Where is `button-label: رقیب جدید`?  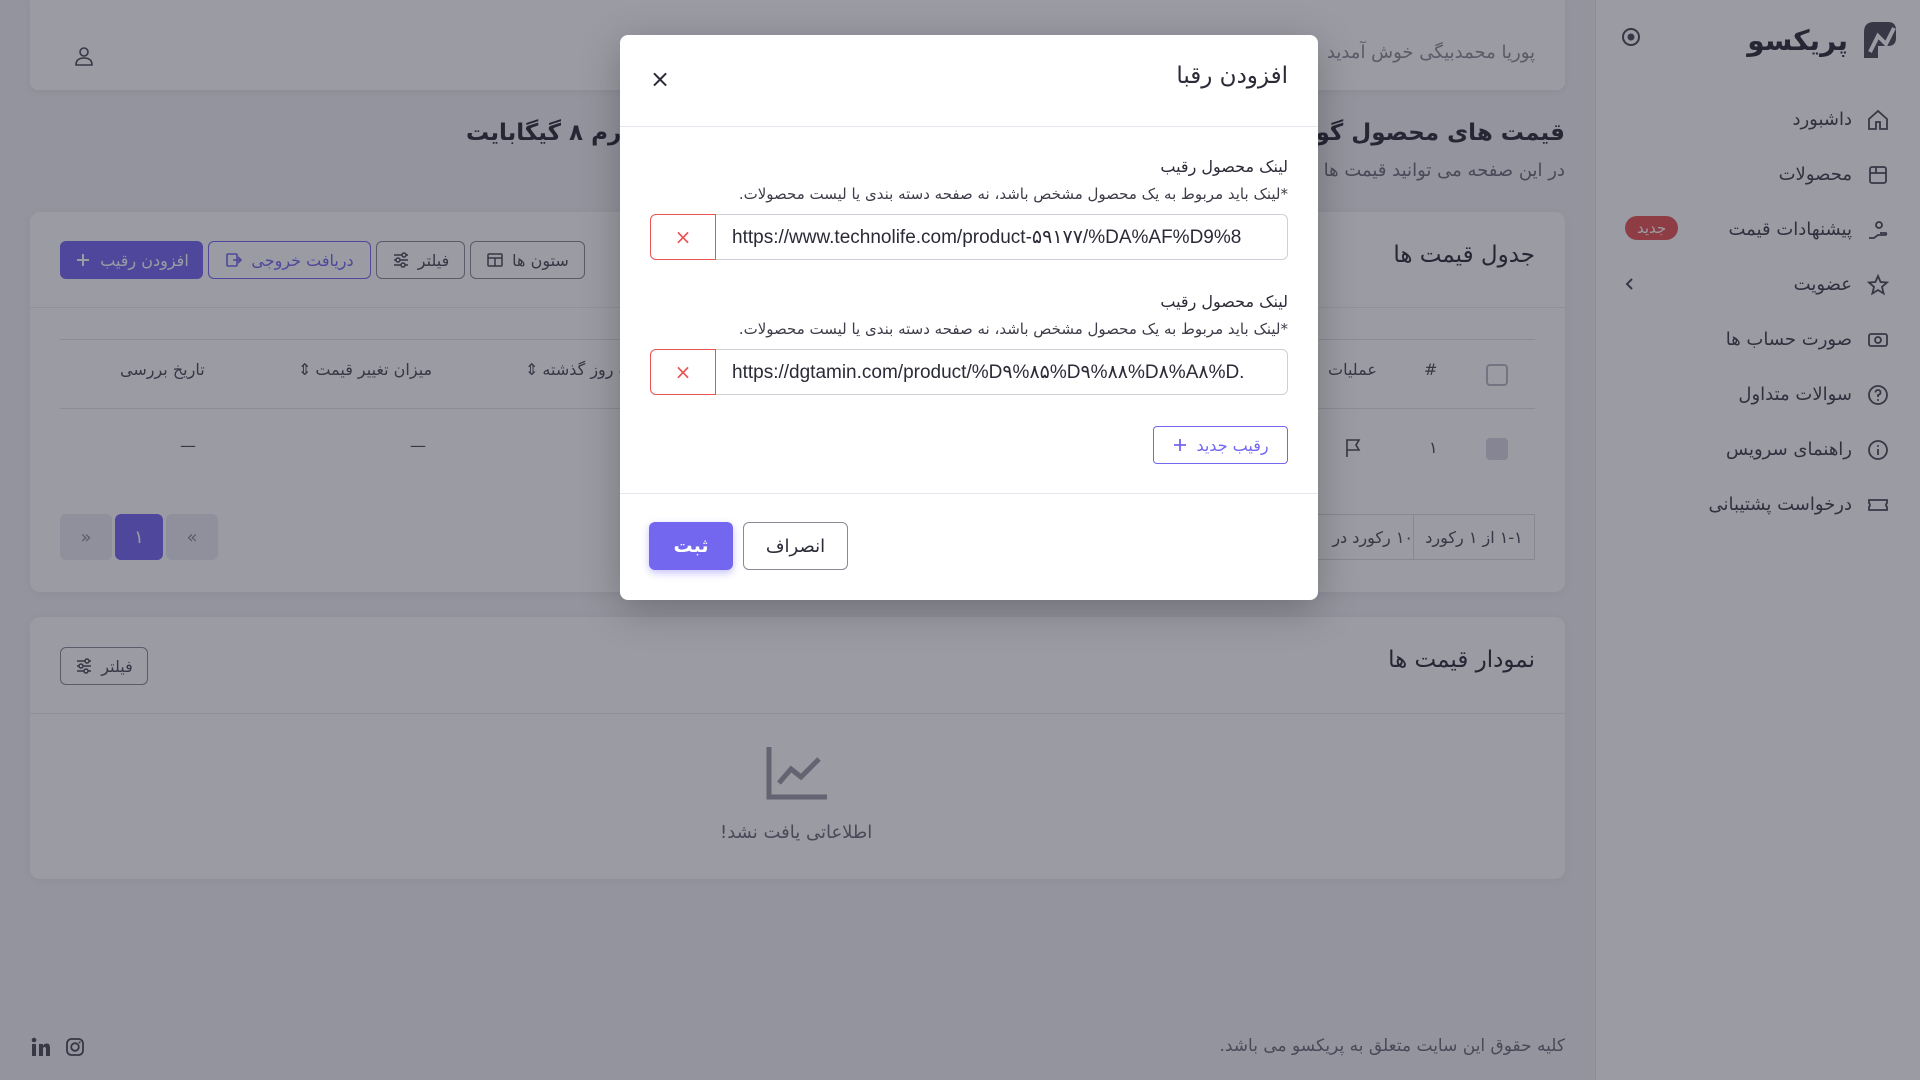
button-label: رقیب جدید is located at coordinates (1232, 445).